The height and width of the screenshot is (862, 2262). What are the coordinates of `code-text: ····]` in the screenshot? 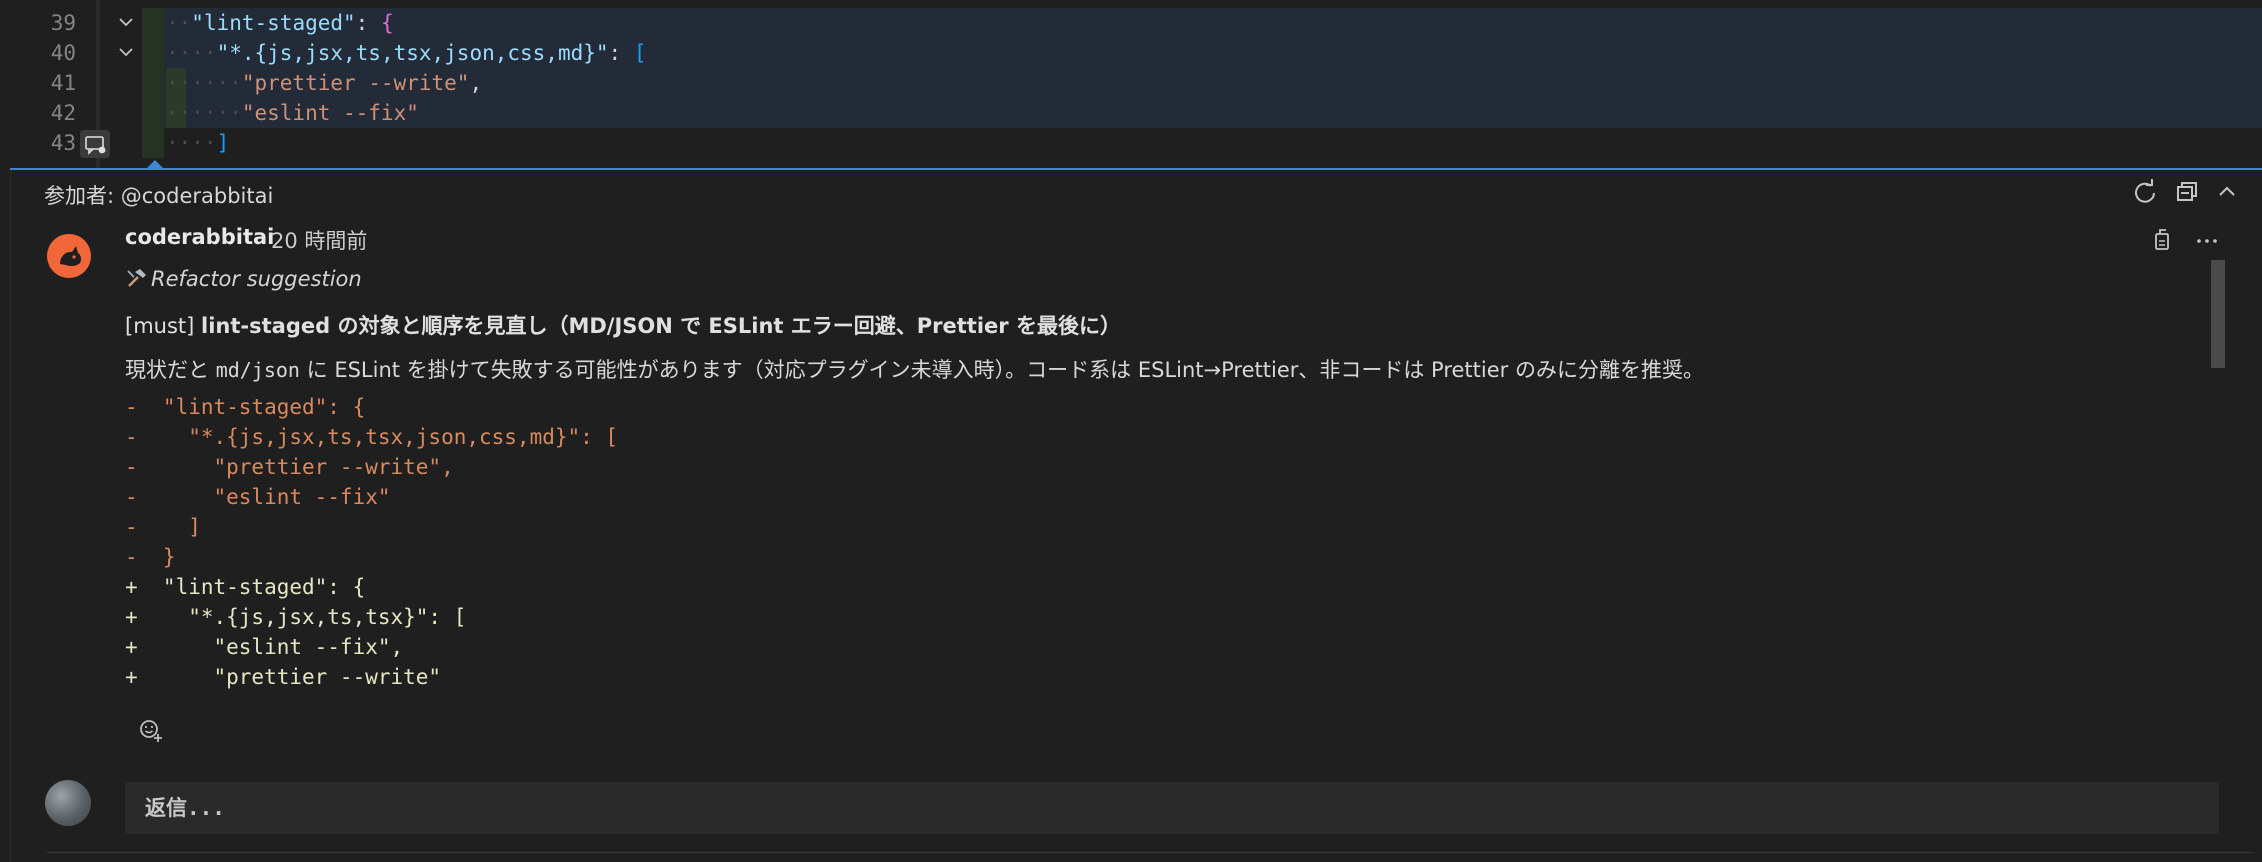 It's located at (198, 143).